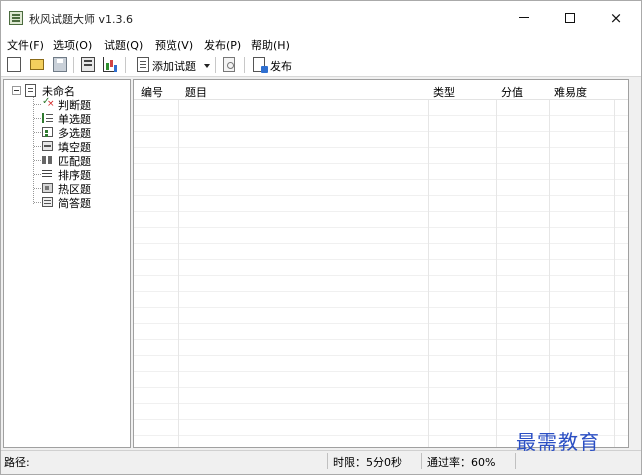  Describe the element at coordinates (270, 45) in the screenshot. I see `menu-help: 帮助(H)` at that location.